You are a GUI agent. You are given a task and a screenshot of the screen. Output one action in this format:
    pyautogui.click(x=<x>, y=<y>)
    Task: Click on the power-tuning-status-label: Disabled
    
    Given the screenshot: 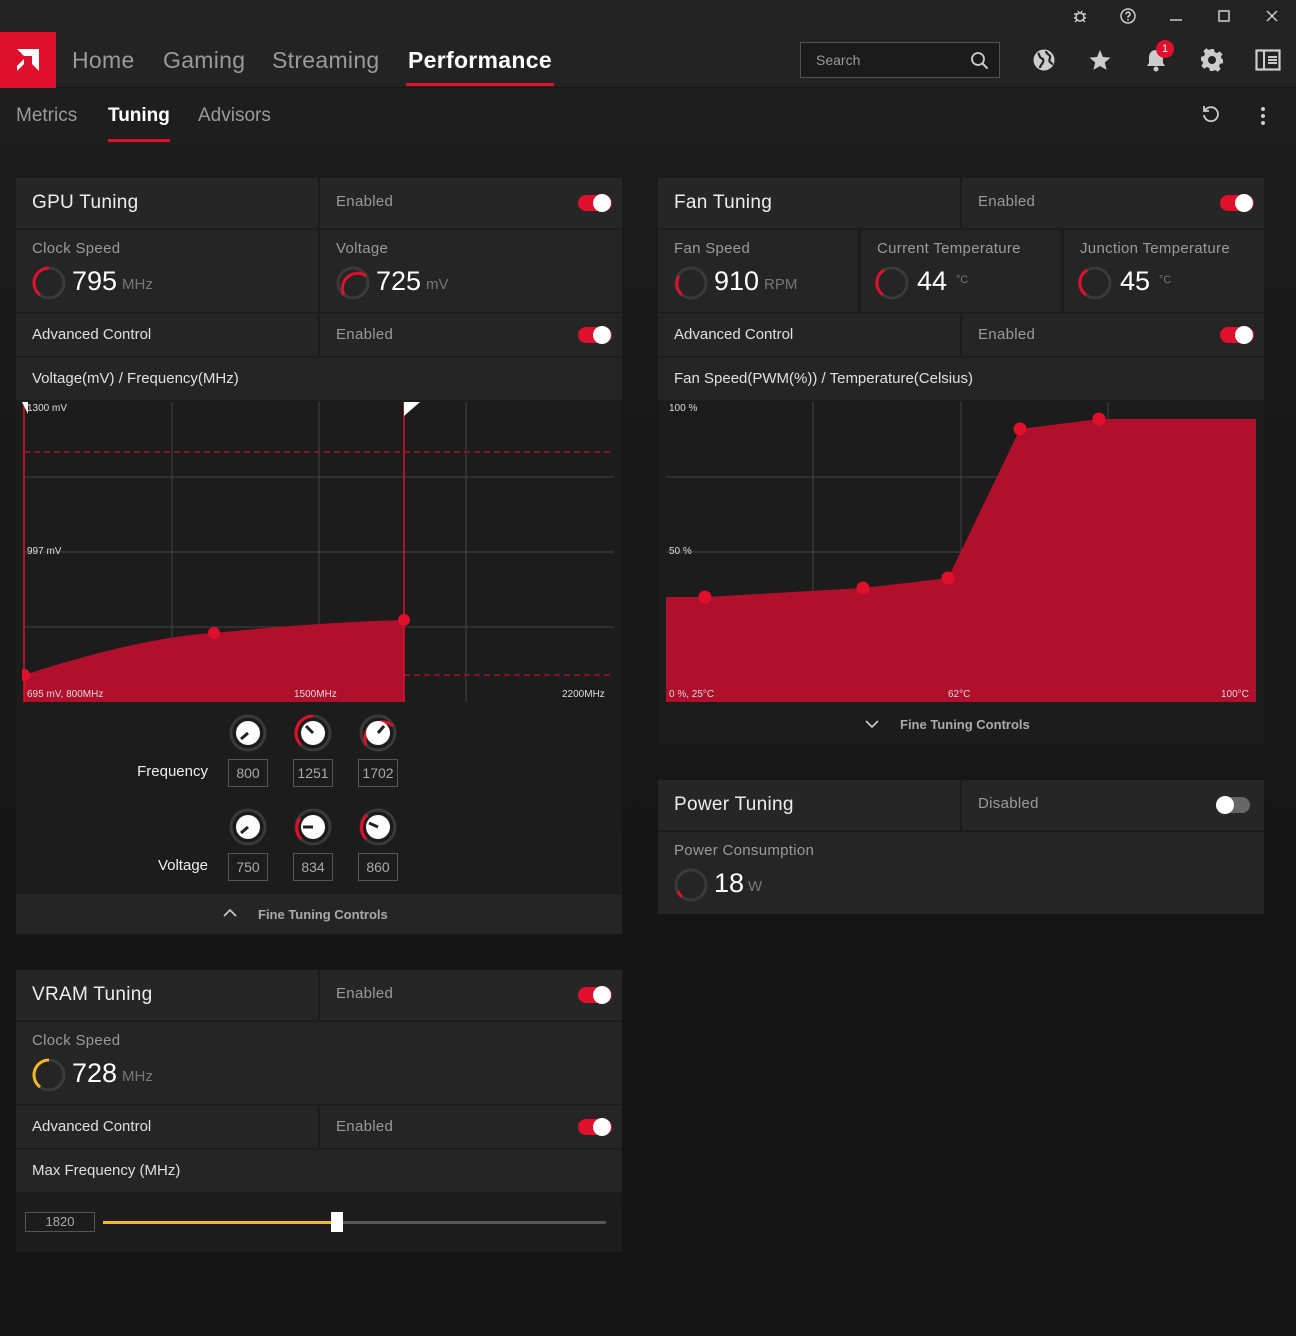 What is the action you would take?
    pyautogui.click(x=1008, y=803)
    